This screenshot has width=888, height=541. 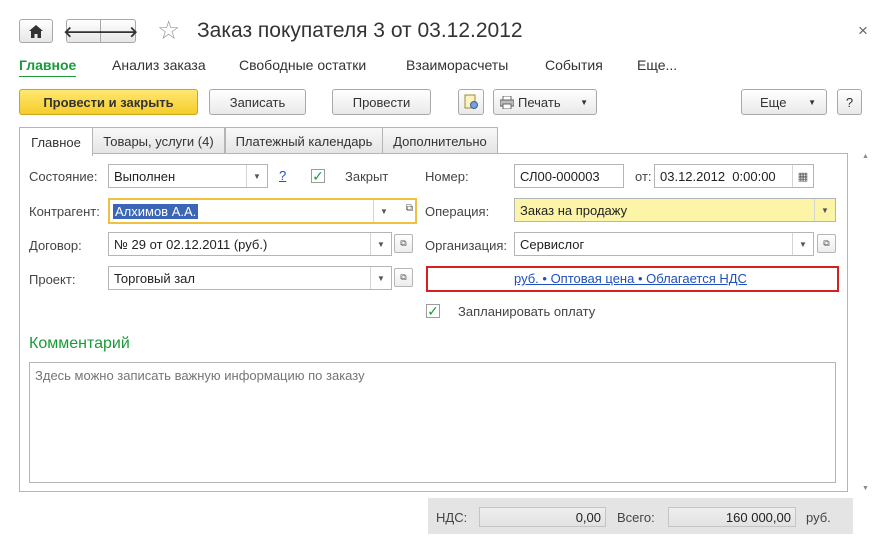 I want to click on project-open-button: ⧉, so click(x=403, y=277).